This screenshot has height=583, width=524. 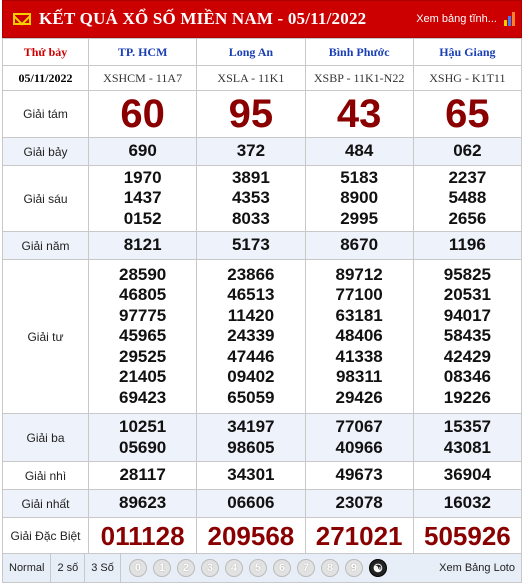 What do you see at coordinates (203, 18) in the screenshot?
I see `page-title: KẾT QUẢ XỔ SỐ MIỀN NAM - 05/11/2022` at bounding box center [203, 18].